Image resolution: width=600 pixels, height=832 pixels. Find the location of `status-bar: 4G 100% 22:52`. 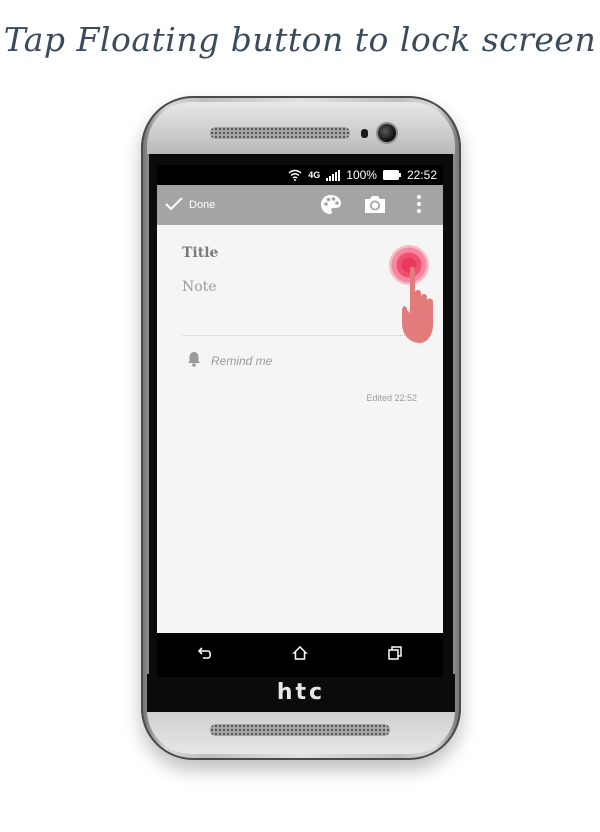

status-bar: 4G 100% 22:52 is located at coordinates (300, 175).